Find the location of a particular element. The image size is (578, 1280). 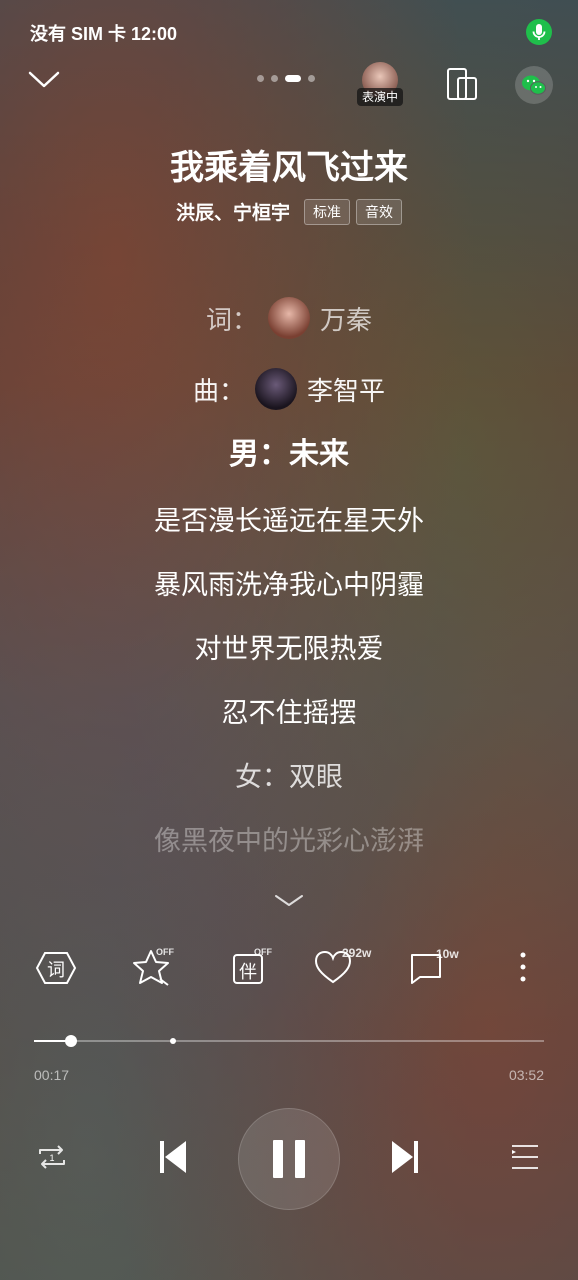

lyric-line: 女：双眼 is located at coordinates (289, 778).